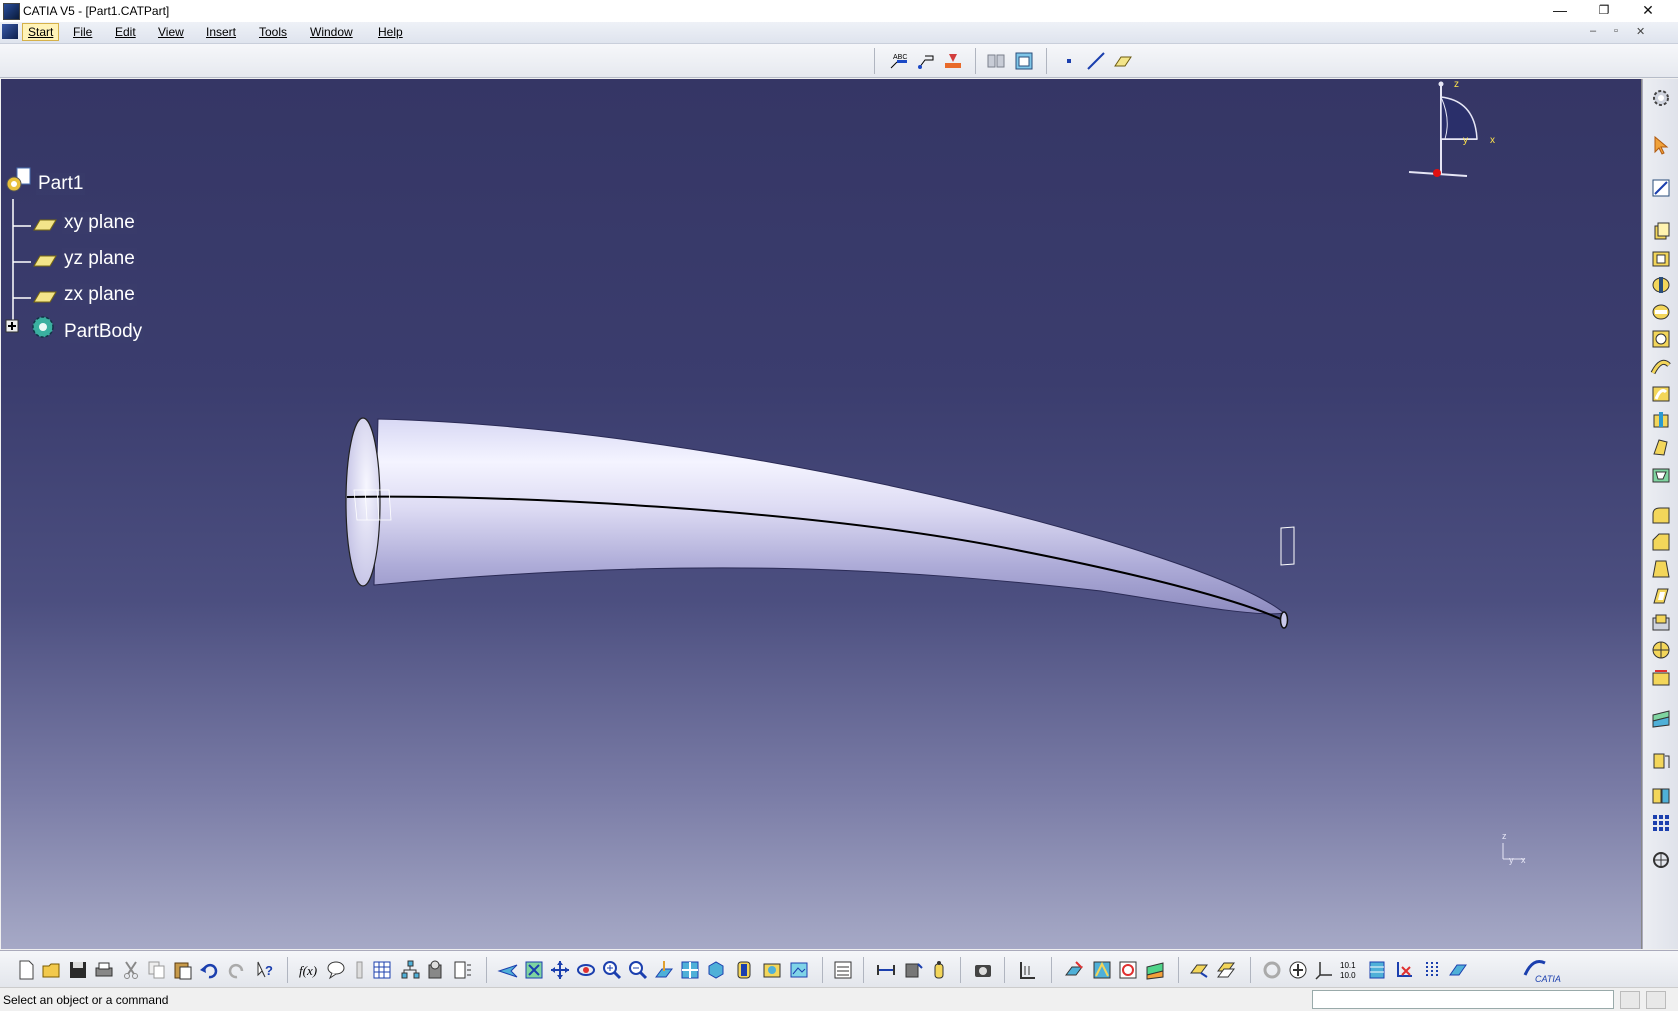 The height and width of the screenshot is (1011, 1678). I want to click on thick-surface-icon, so click(1661, 761).